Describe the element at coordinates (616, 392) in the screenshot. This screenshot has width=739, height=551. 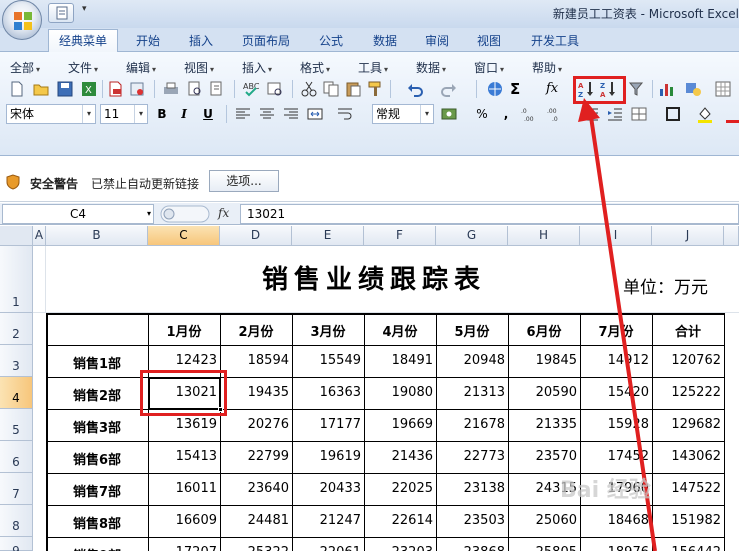
I see `value-cell: 15420` at that location.